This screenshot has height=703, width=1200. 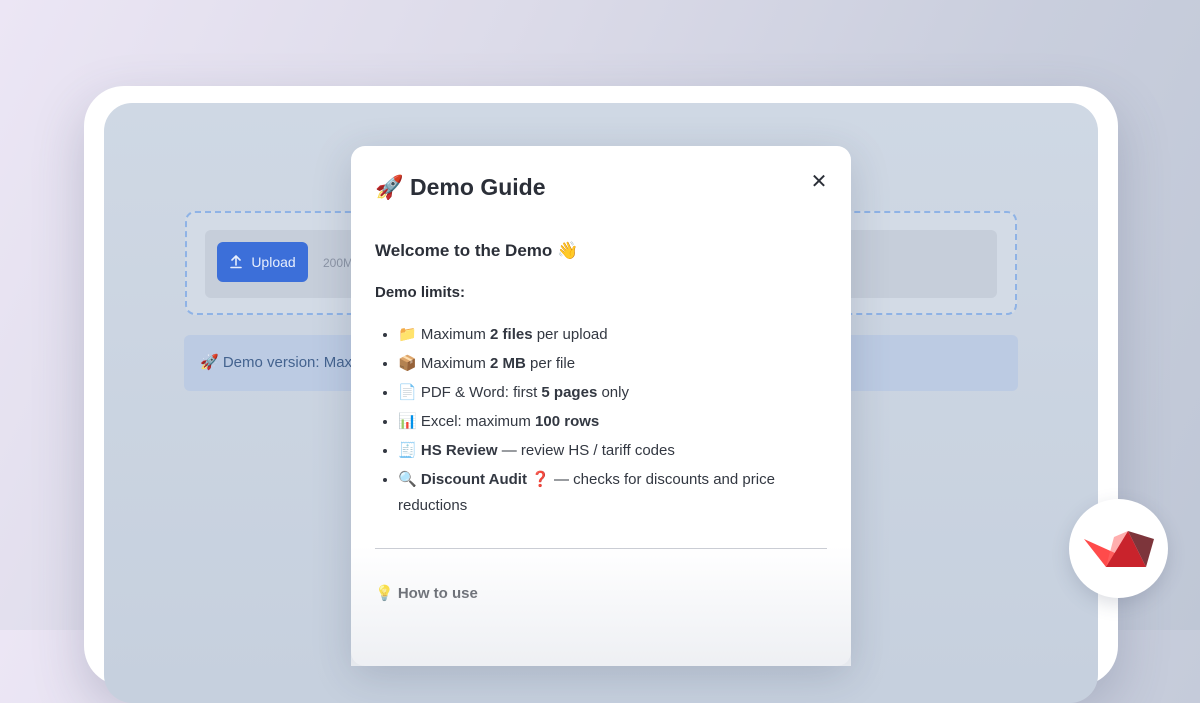 What do you see at coordinates (608, 421) in the screenshot?
I see `list-item: 📊 Excel: maximum 100 rows` at bounding box center [608, 421].